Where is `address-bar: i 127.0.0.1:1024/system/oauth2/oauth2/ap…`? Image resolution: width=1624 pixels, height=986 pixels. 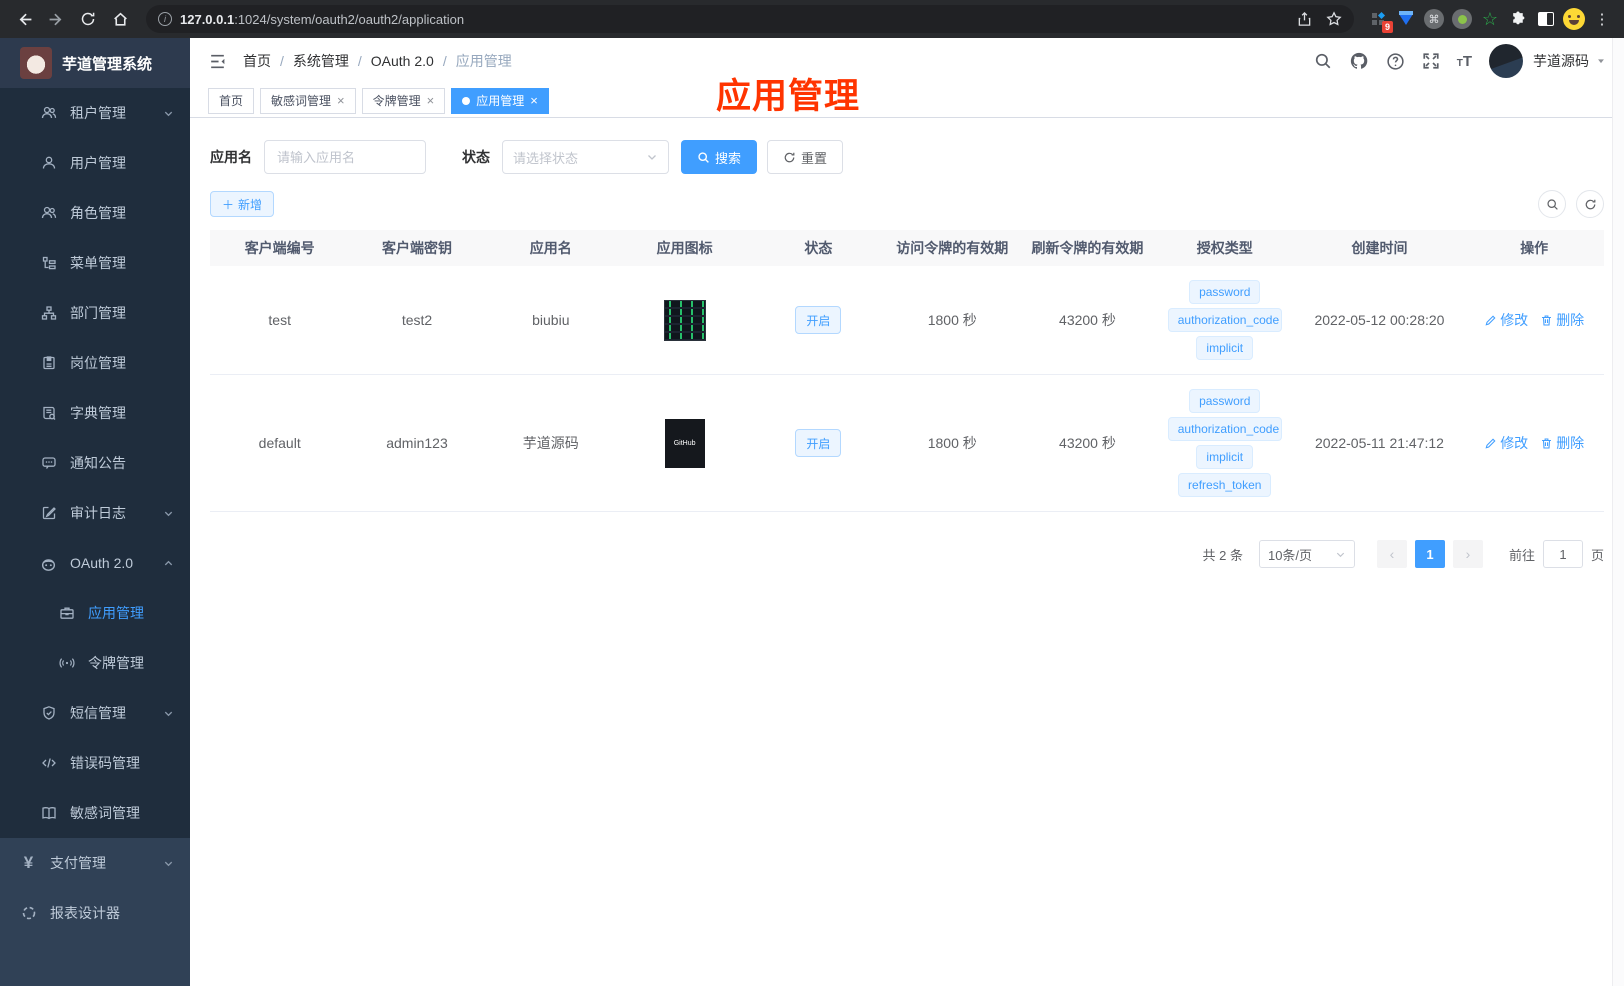 address-bar: i 127.0.0.1:1024/system/oauth2/oauth2/ap… is located at coordinates (750, 19).